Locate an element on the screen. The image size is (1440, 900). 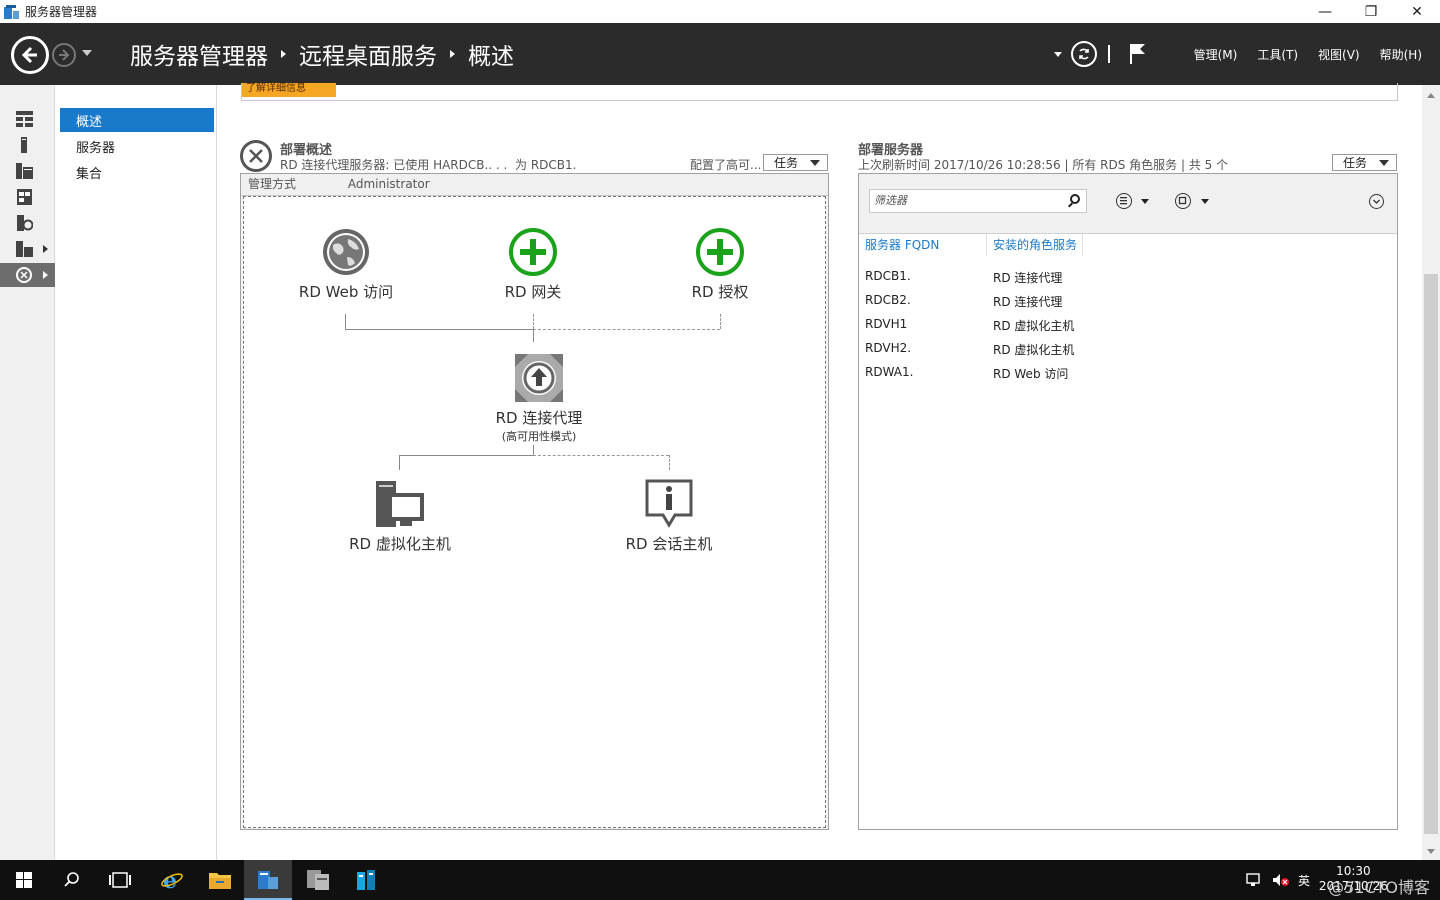
history-dropdown-icon is located at coordinates (87, 53).